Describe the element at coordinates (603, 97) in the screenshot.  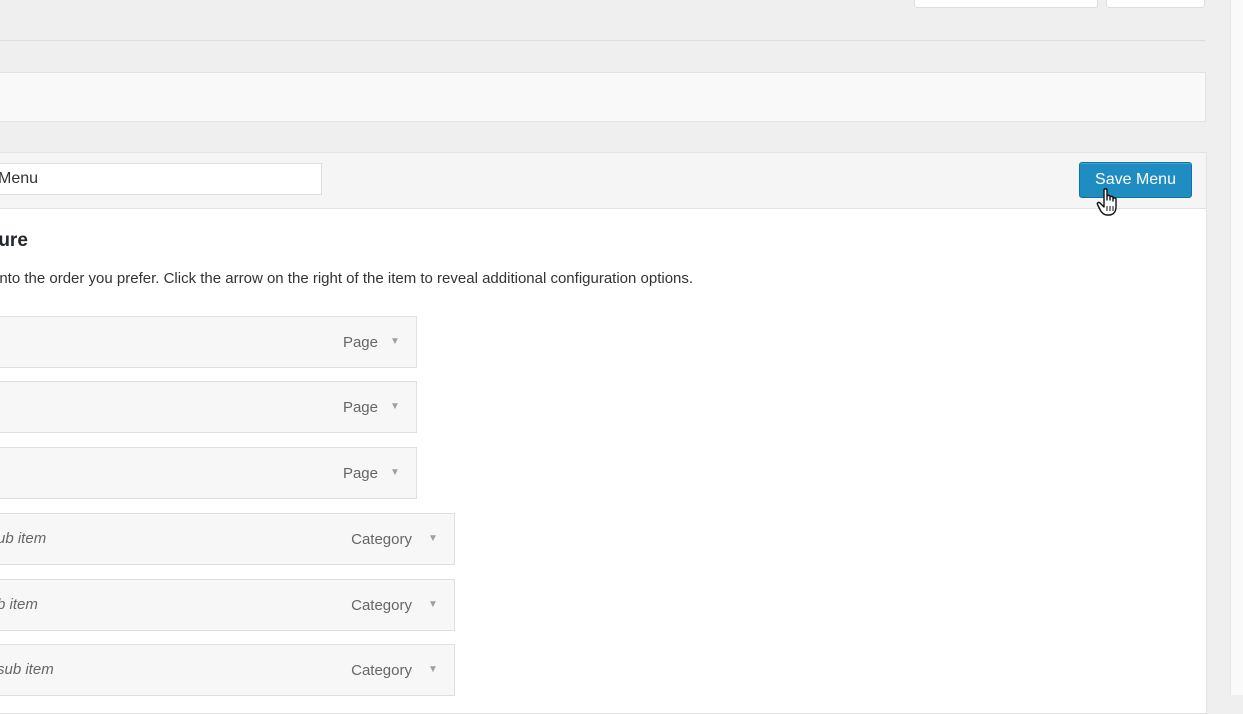
I see `manage-menus-box` at that location.